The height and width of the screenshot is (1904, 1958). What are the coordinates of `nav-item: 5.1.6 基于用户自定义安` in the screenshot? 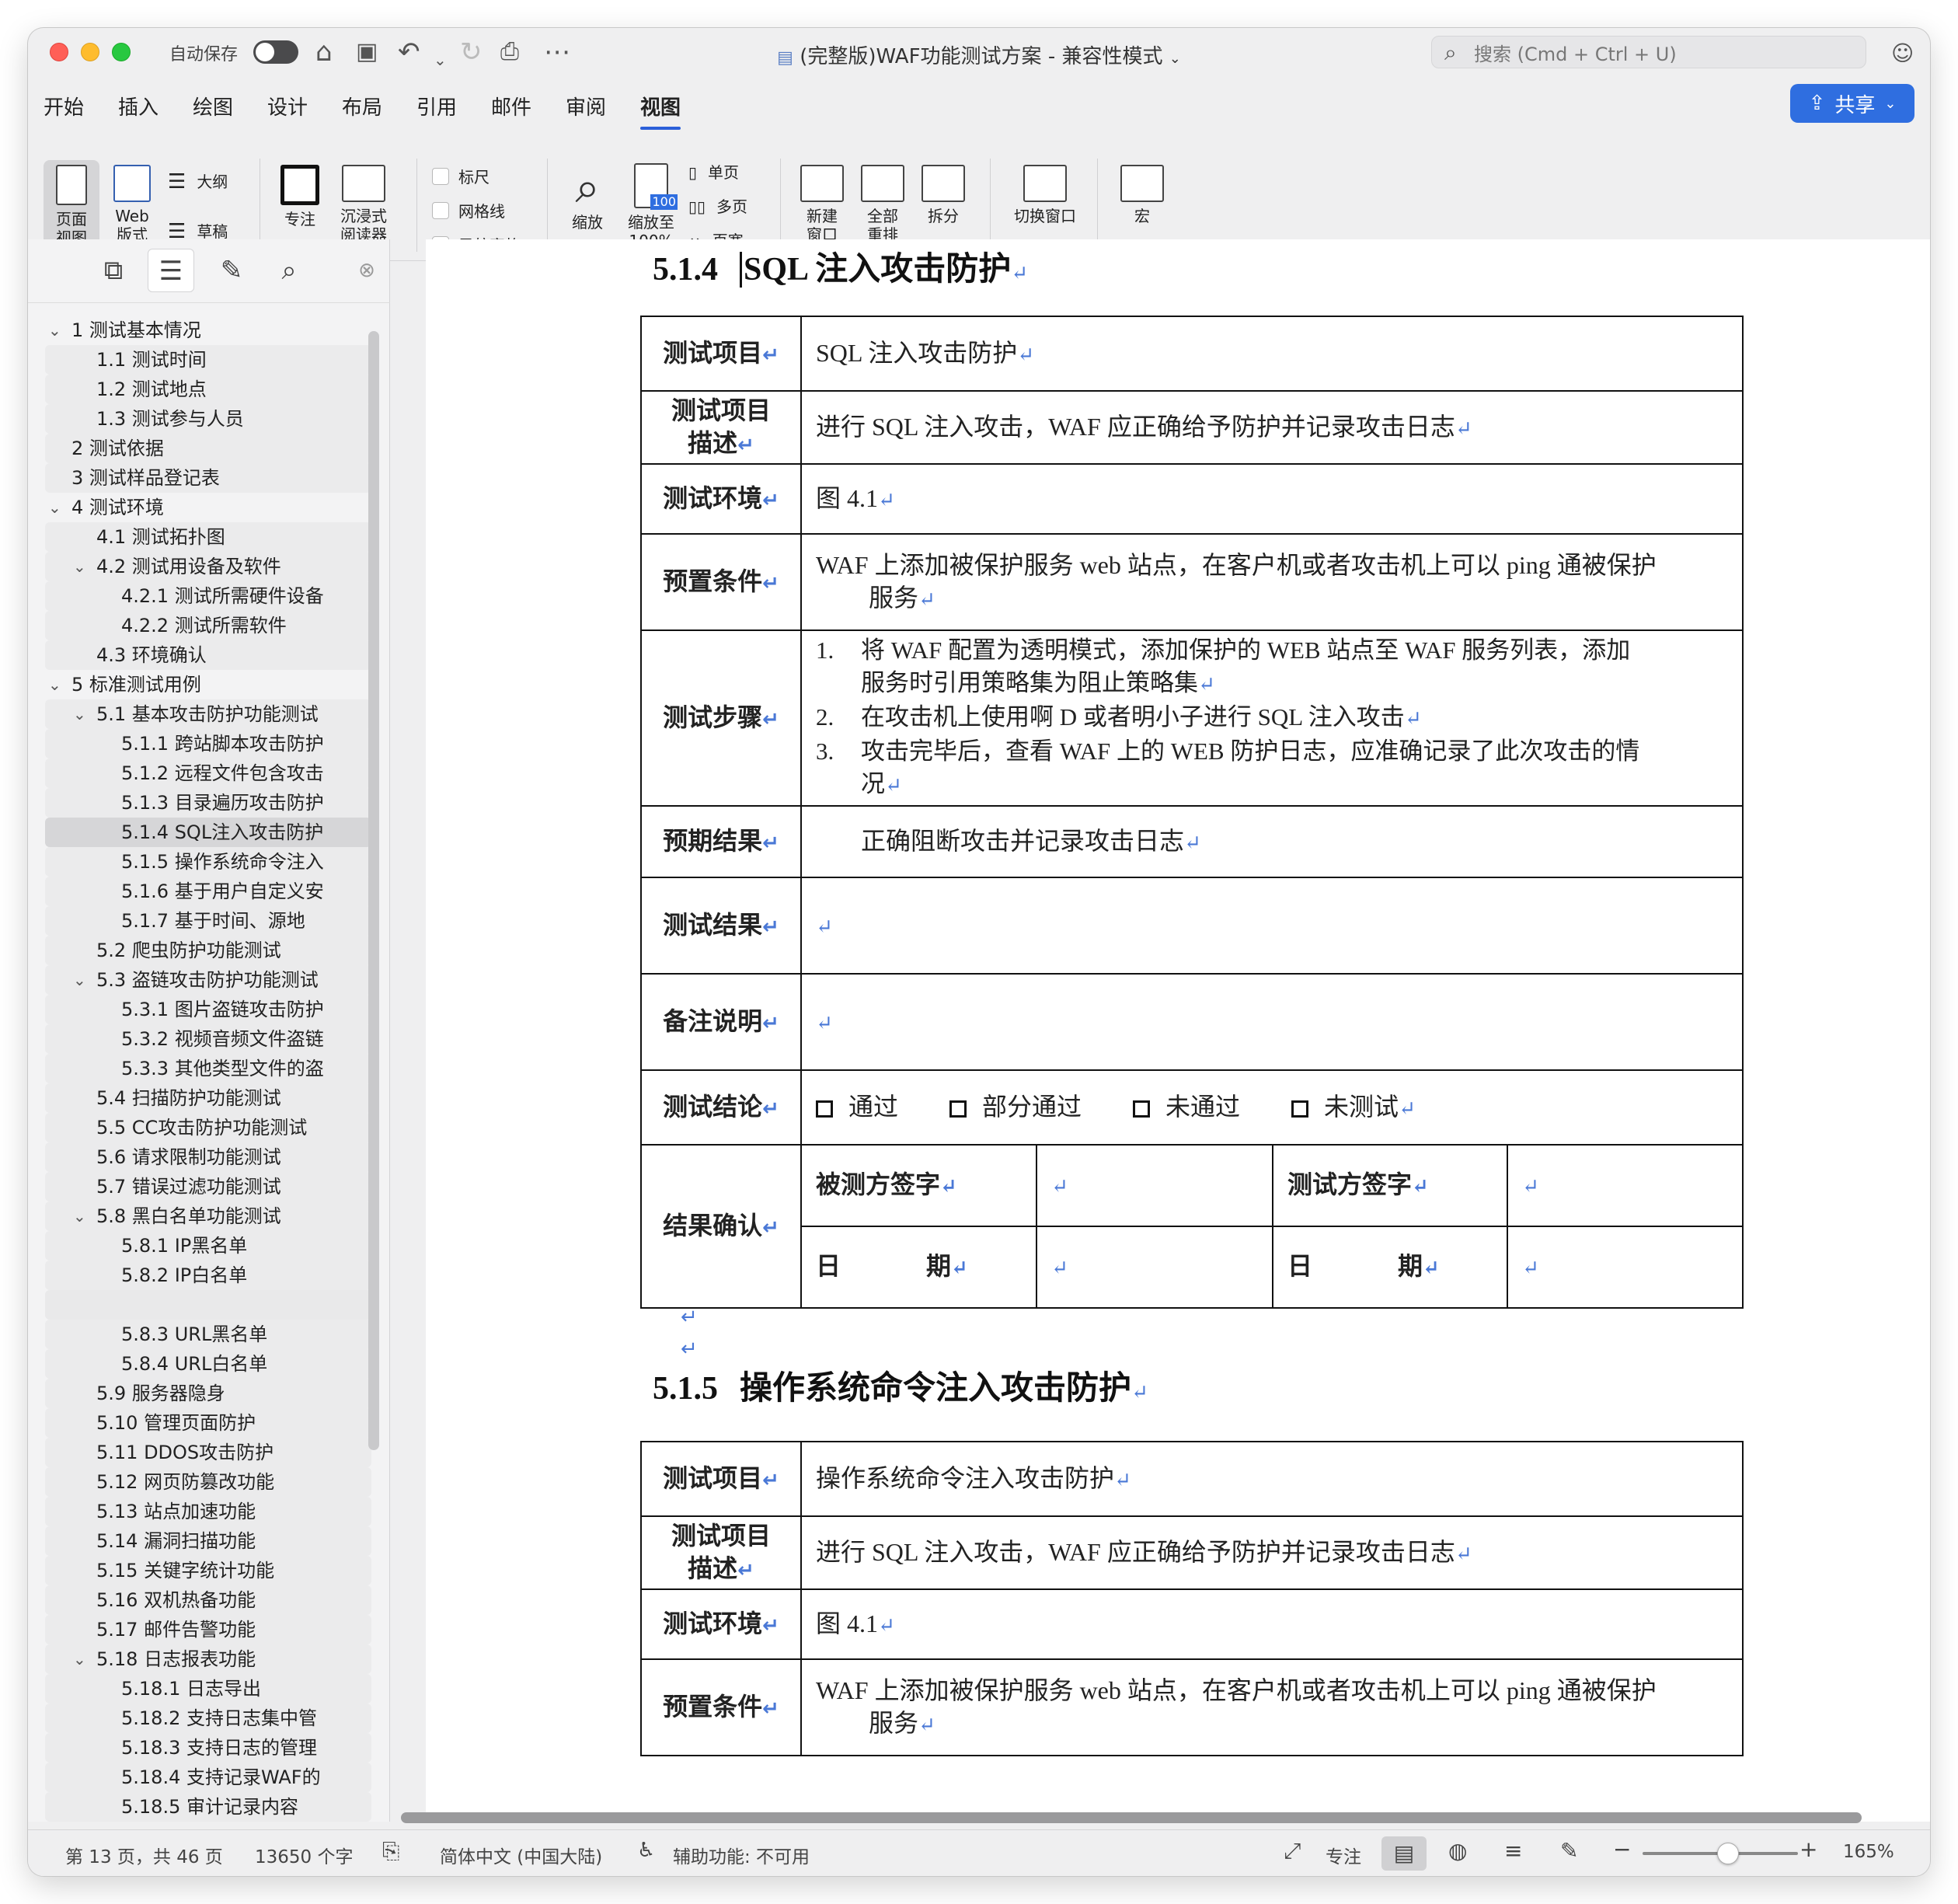 It's located at (208, 892).